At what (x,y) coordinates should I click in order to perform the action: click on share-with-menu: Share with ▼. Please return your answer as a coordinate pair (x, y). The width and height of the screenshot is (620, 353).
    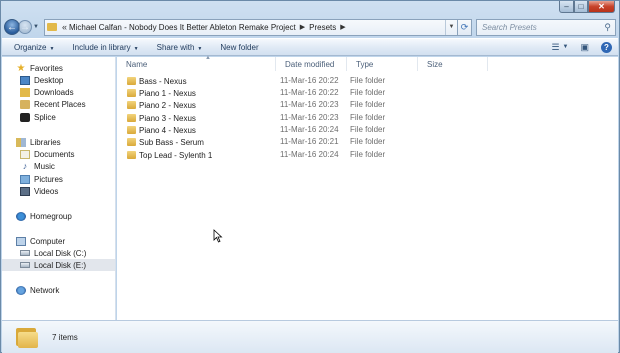
    Looking at the image, I should click on (180, 47).